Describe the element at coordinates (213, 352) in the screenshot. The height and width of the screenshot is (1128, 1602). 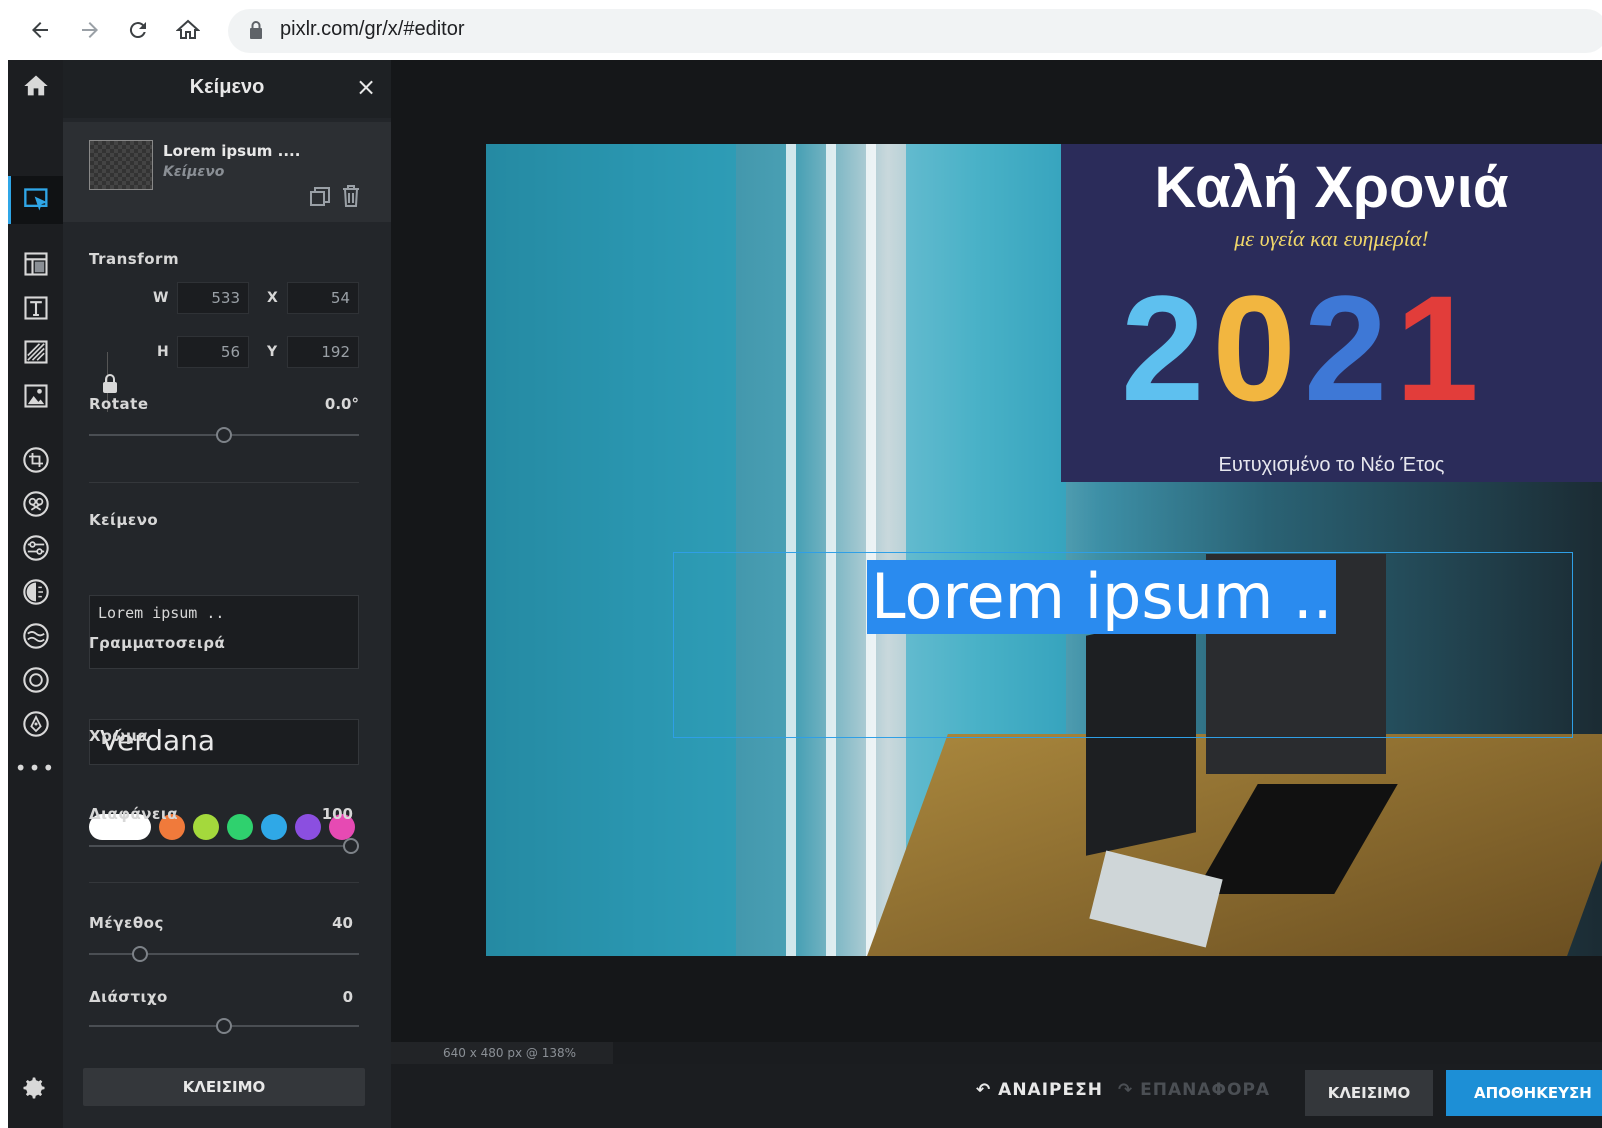
I see `height-field: 56` at that location.